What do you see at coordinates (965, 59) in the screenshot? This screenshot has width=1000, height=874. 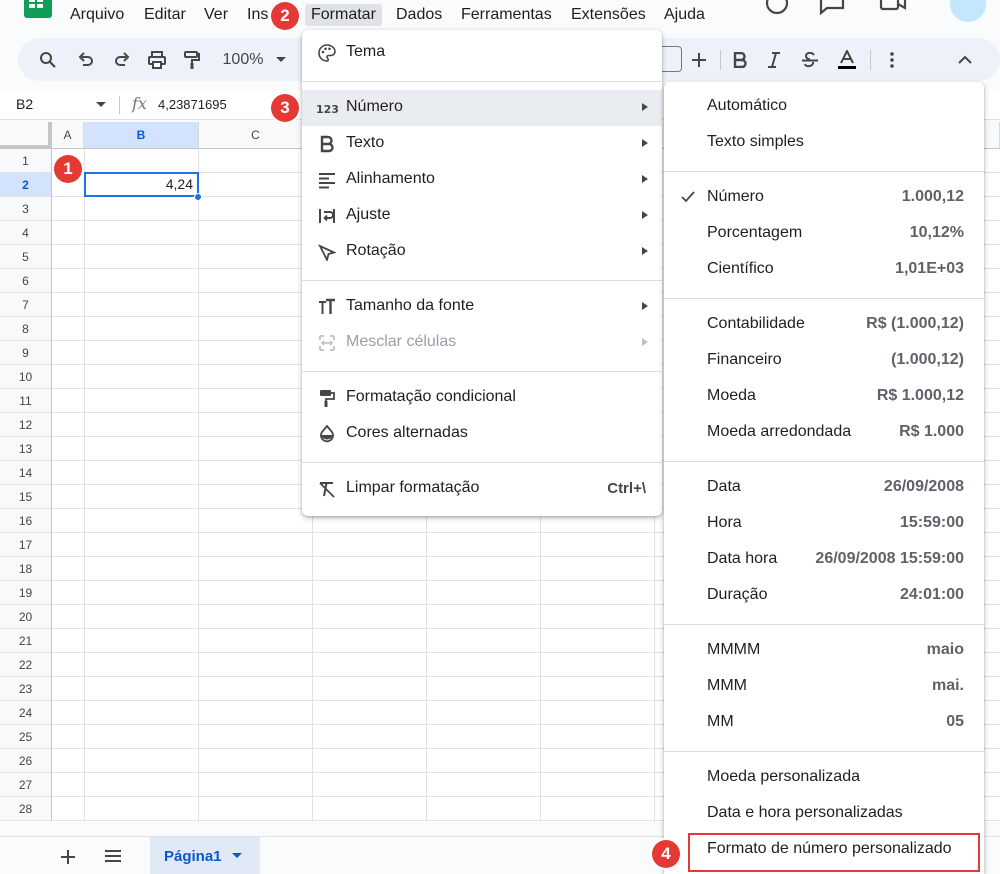 I see `collapse-menus-icon` at bounding box center [965, 59].